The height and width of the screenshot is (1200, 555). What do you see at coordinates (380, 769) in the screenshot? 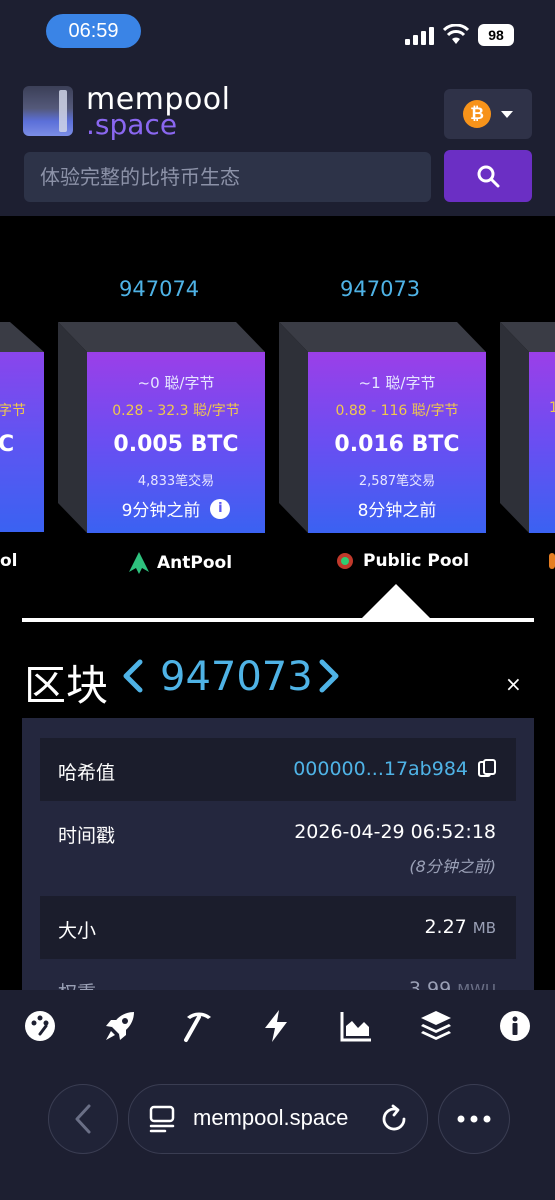
I see `hash-value-link: 000000...17ab984` at bounding box center [380, 769].